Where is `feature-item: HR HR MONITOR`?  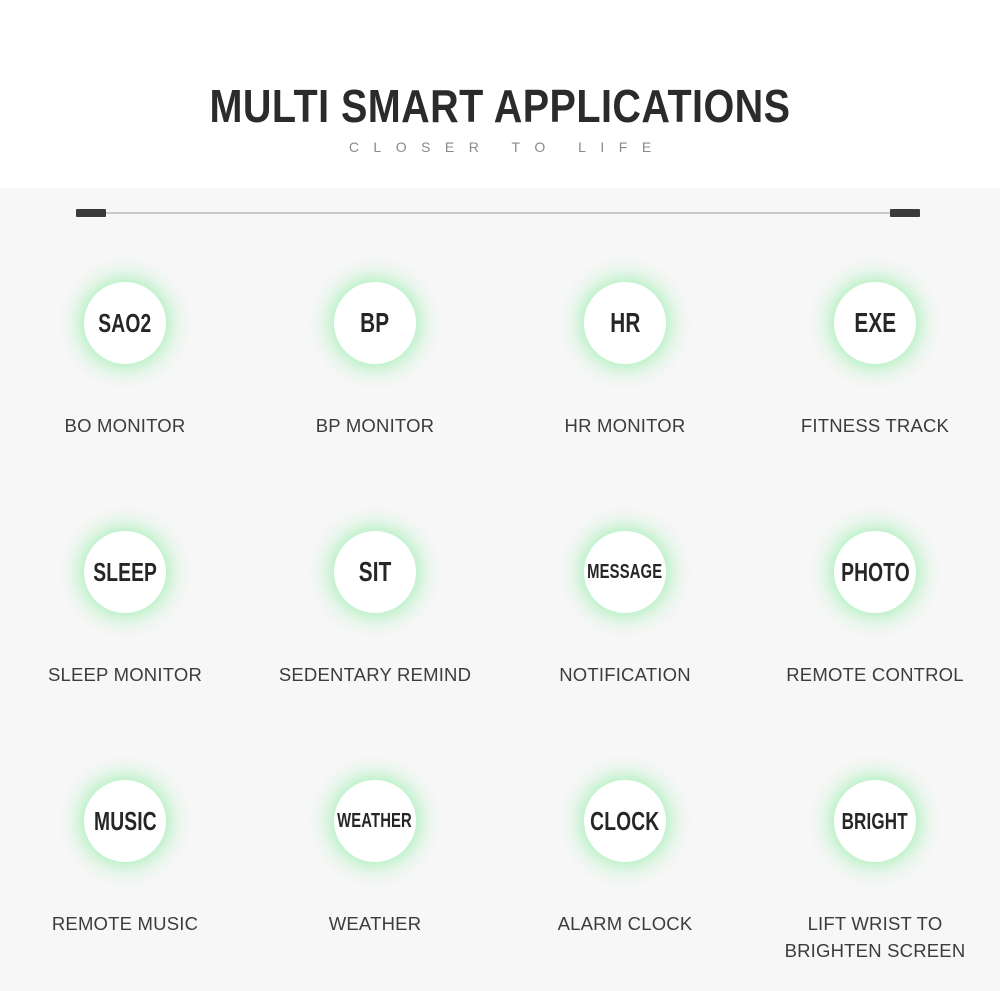 feature-item: HR HR MONITOR is located at coordinates (625, 369).